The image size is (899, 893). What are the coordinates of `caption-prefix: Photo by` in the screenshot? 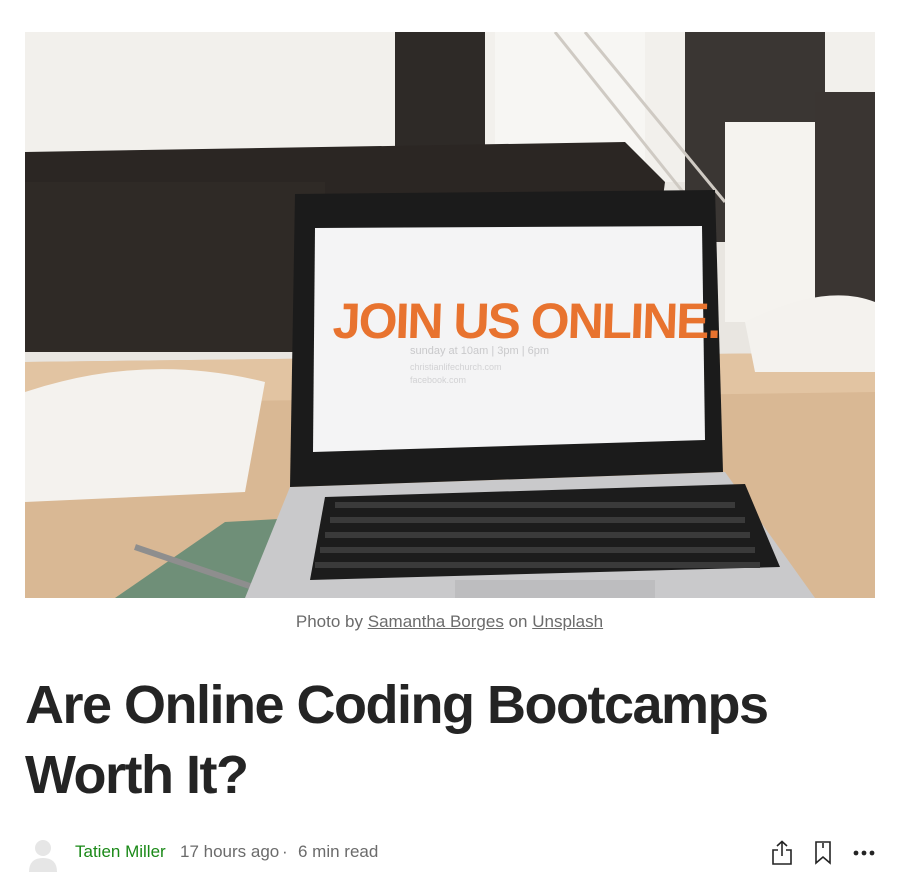 It's located at (329, 621).